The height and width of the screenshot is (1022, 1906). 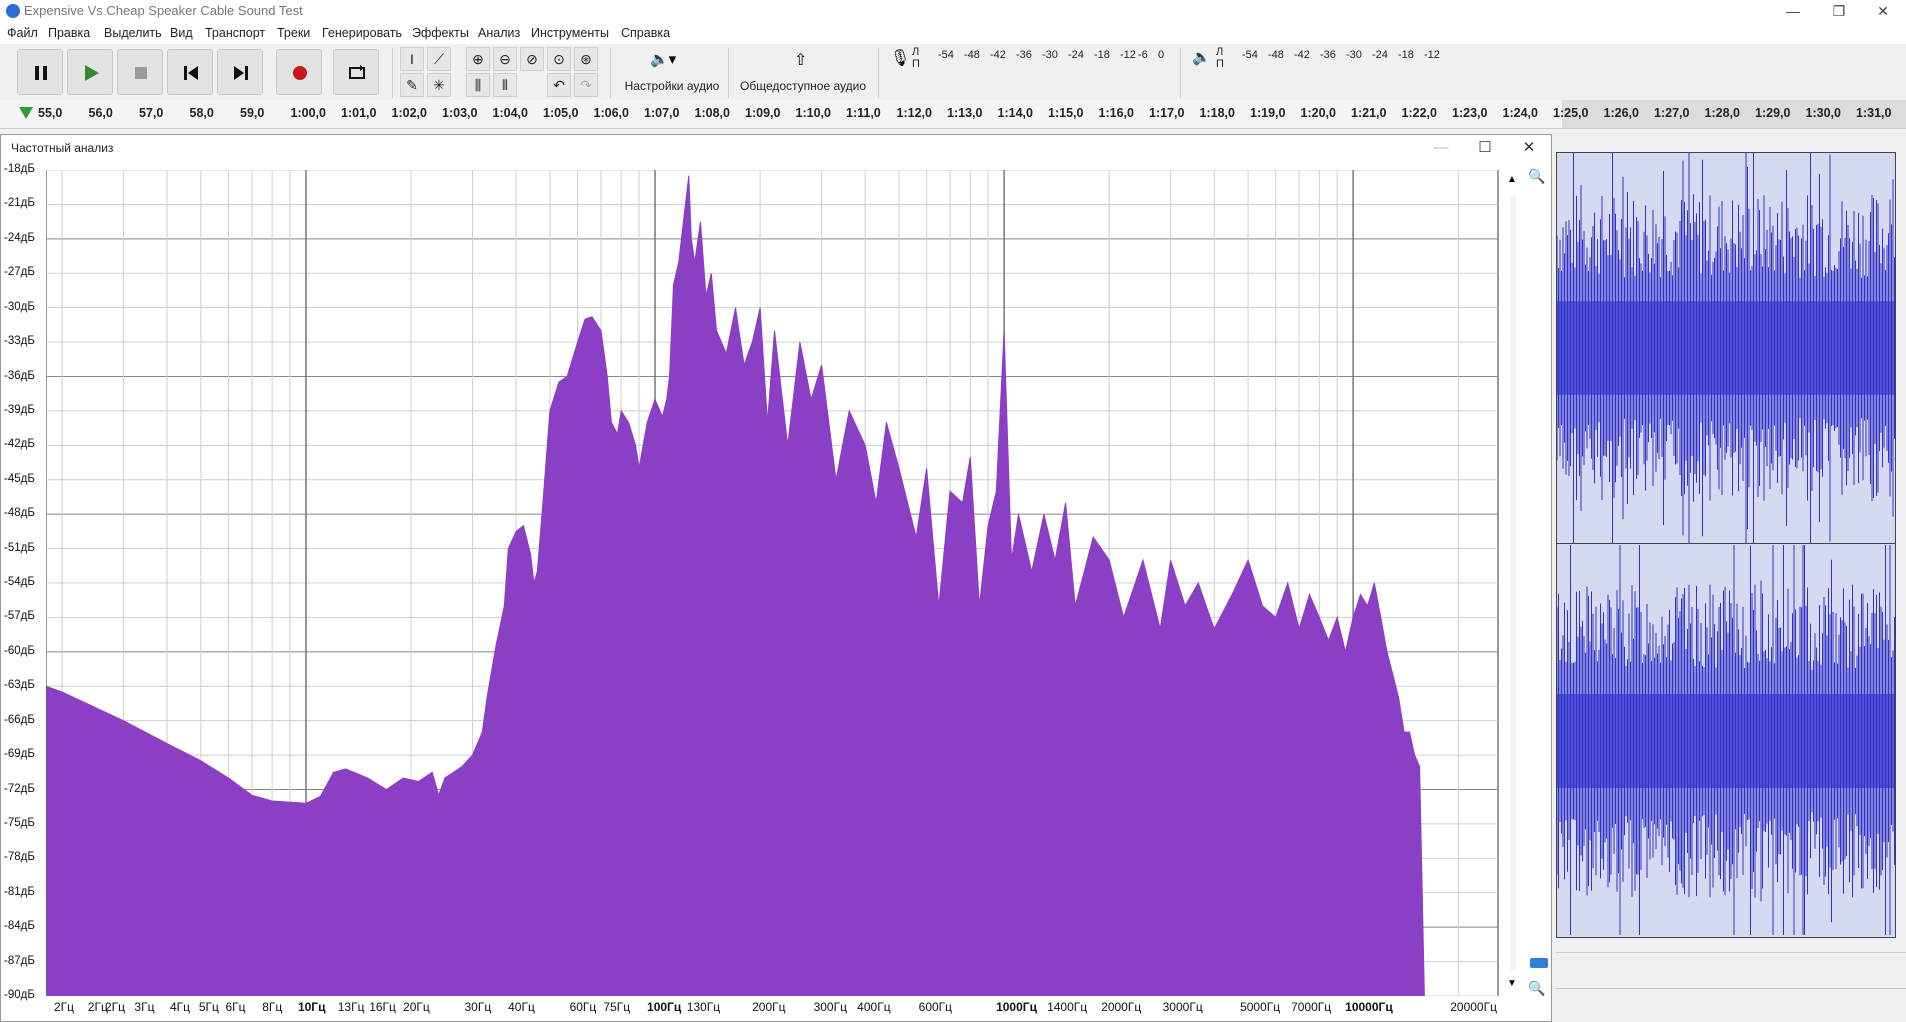 What do you see at coordinates (439, 59) in the screenshot?
I see `envelope-tool: ⟋` at bounding box center [439, 59].